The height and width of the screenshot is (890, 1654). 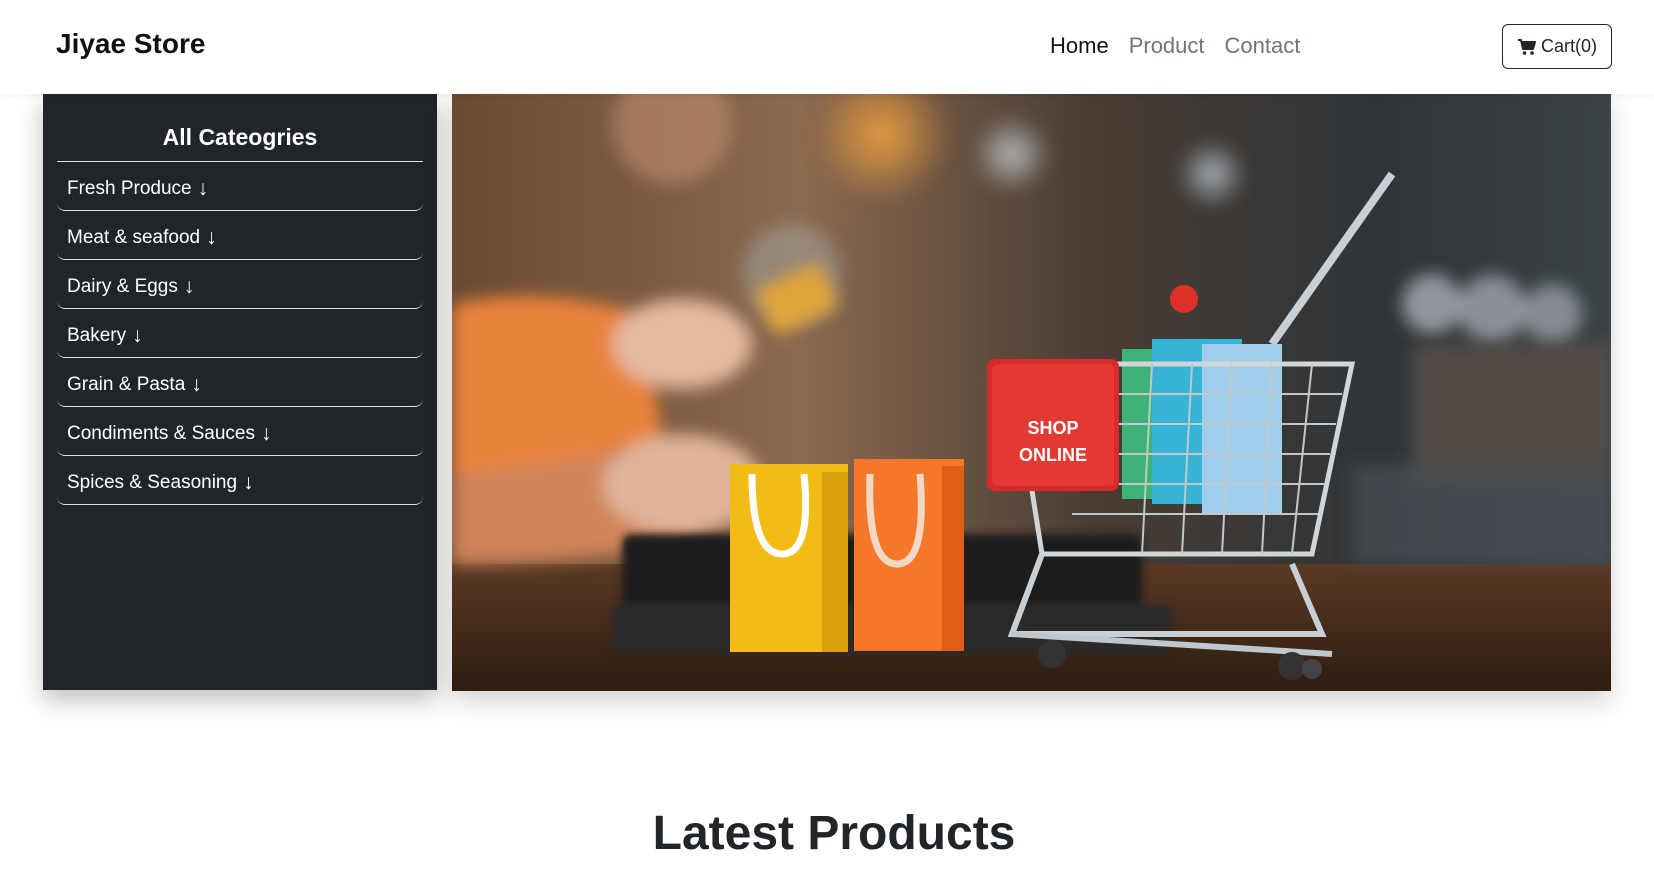 What do you see at coordinates (134, 237) in the screenshot?
I see `category-label: Meat & seafood` at bounding box center [134, 237].